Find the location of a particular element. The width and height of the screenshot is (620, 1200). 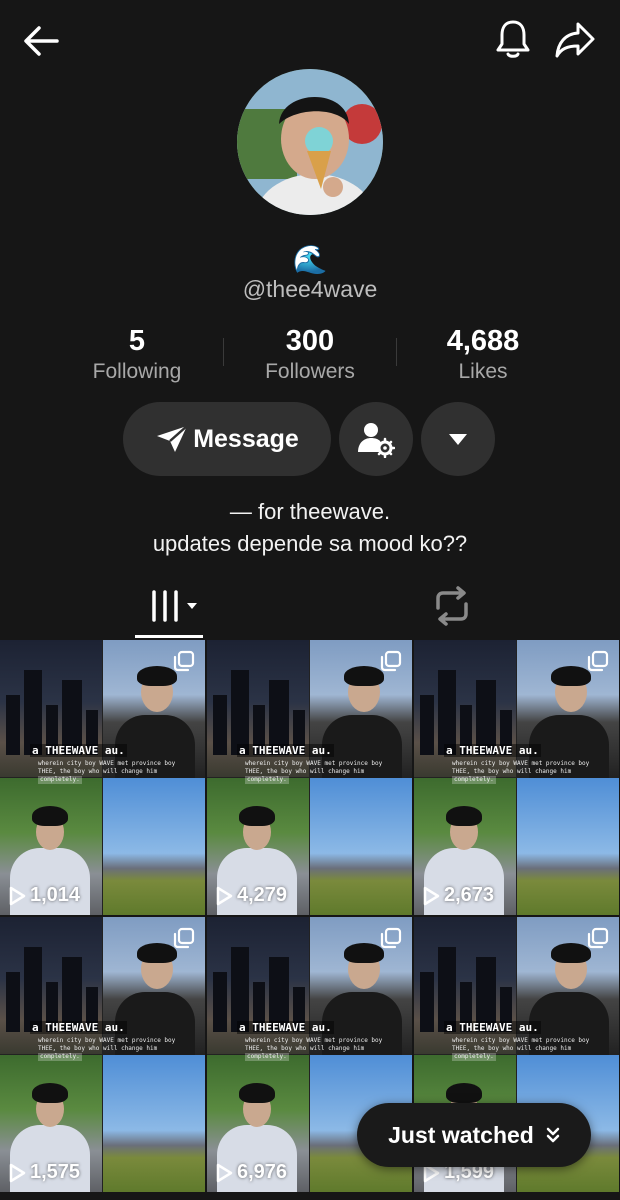

share-button is located at coordinates (575, 40).